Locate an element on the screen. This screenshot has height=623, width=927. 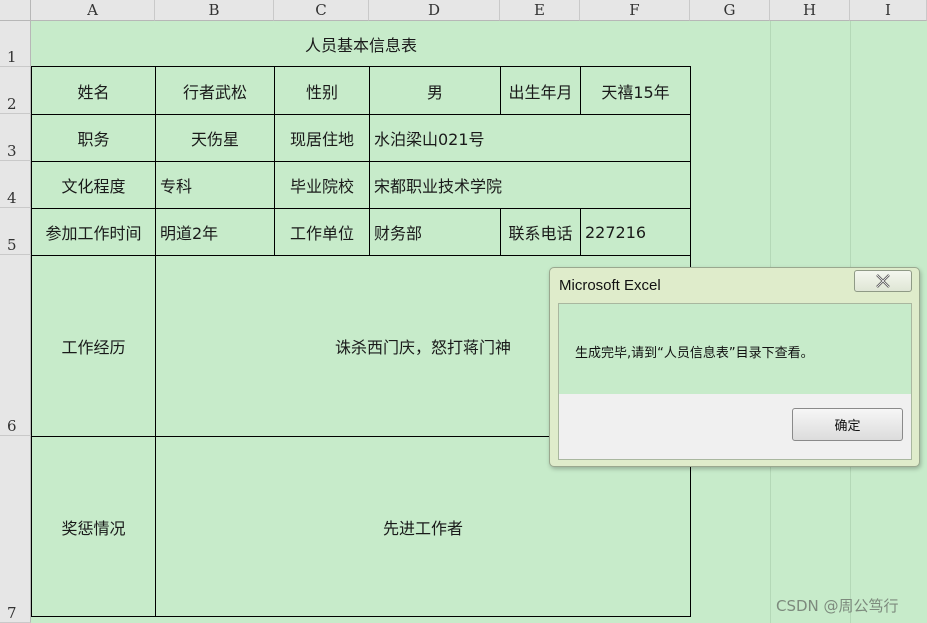
message-dialog: Microsoft Excel 生成完毕,请到“人员信息表”目录下查看。 确定 is located at coordinates (734, 367).